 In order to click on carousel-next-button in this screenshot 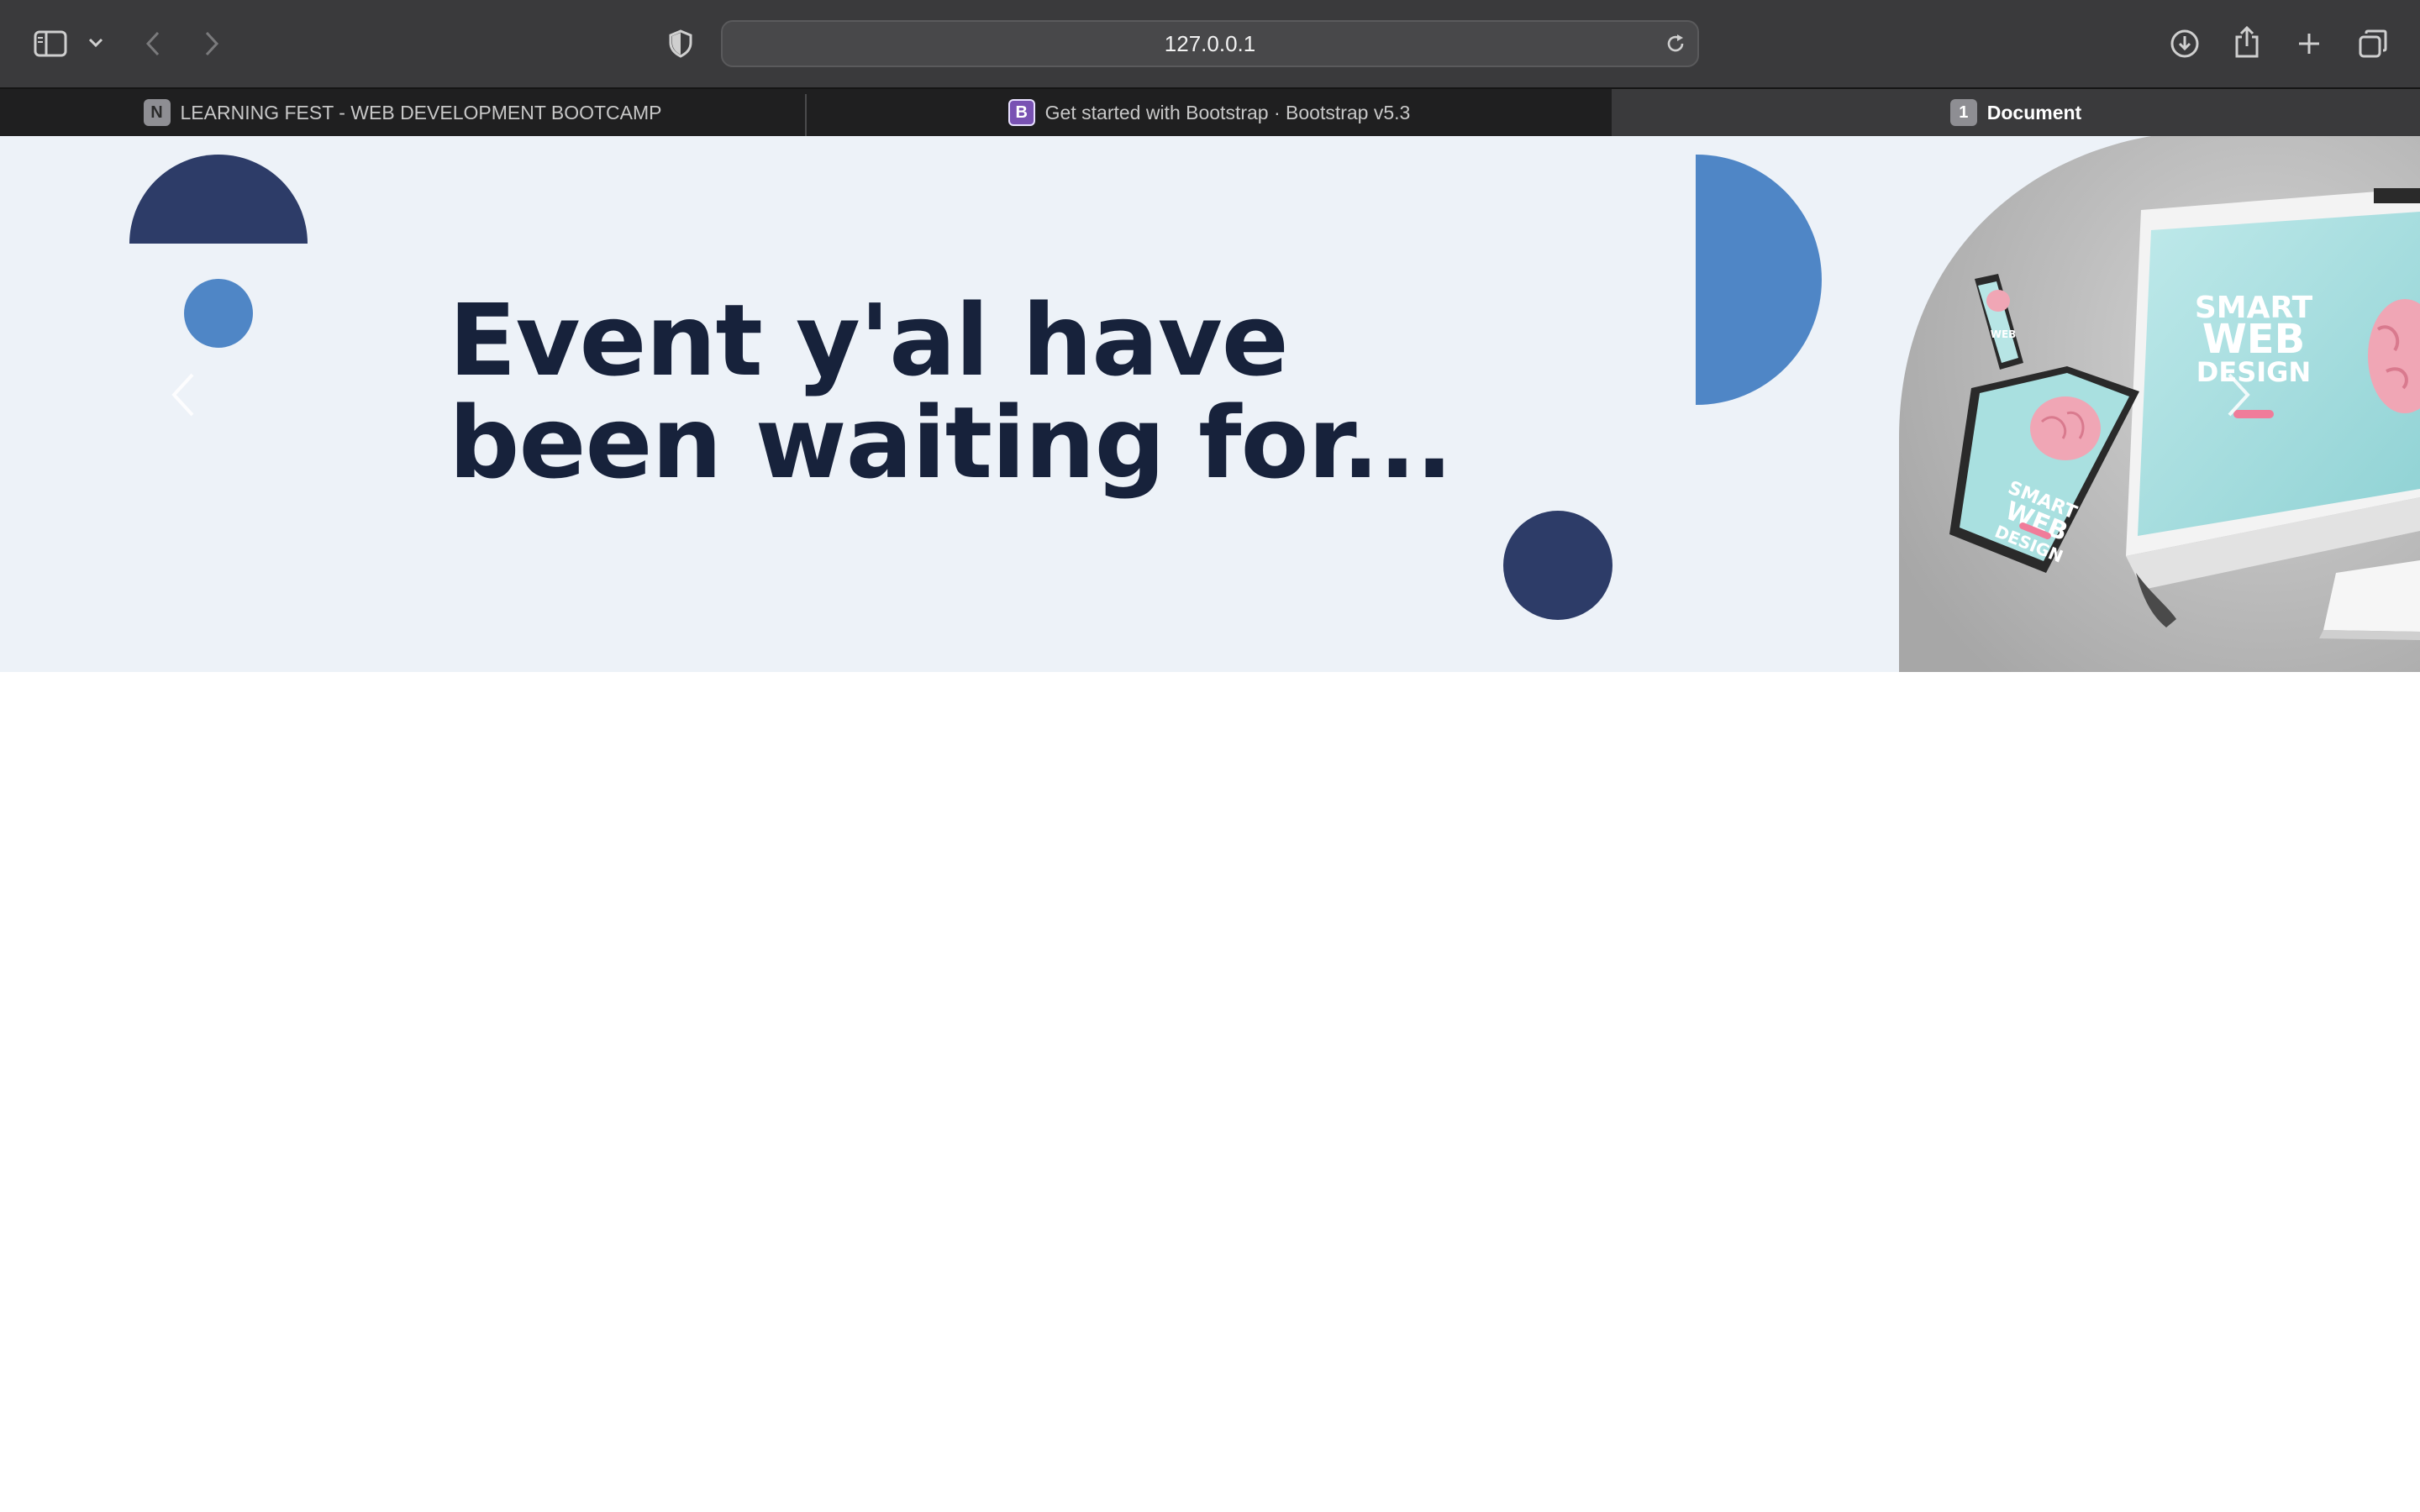, I will do `click(2238, 394)`.